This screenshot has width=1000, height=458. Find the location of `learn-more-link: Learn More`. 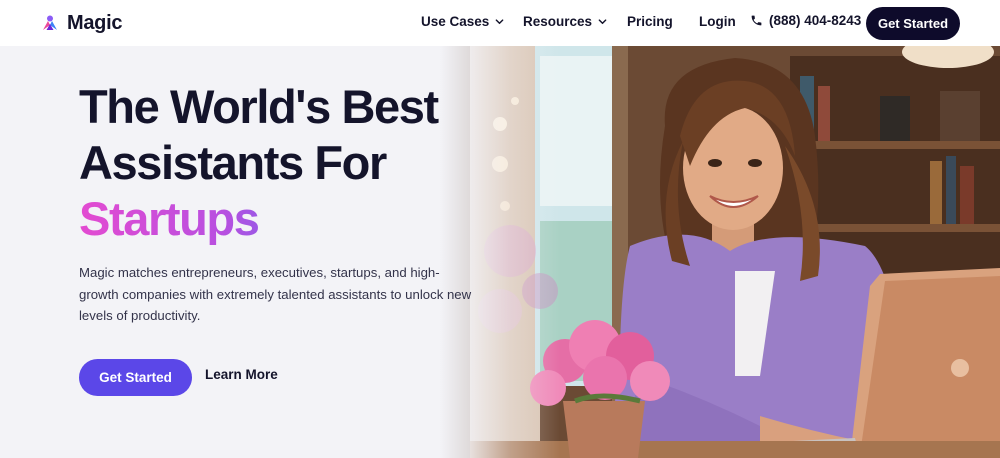

learn-more-link: Learn More is located at coordinates (241, 374).